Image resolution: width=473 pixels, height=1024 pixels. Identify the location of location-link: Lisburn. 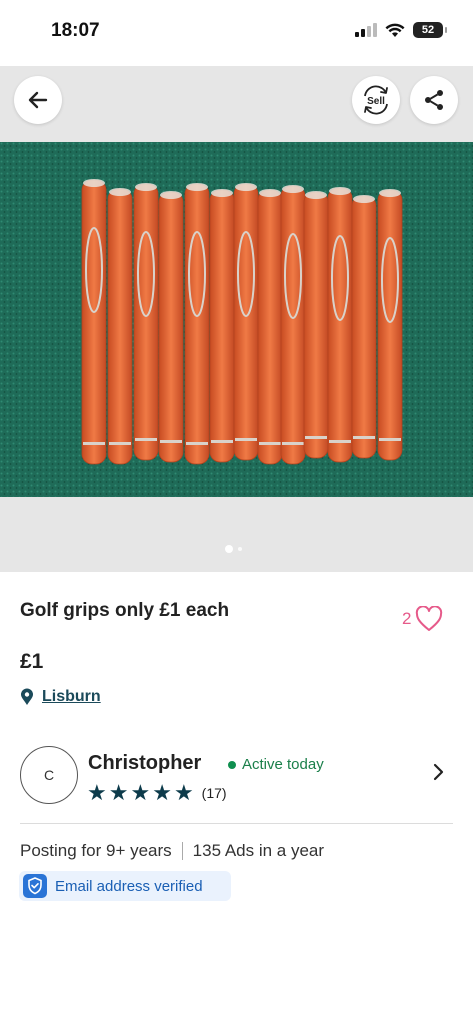
(71, 697).